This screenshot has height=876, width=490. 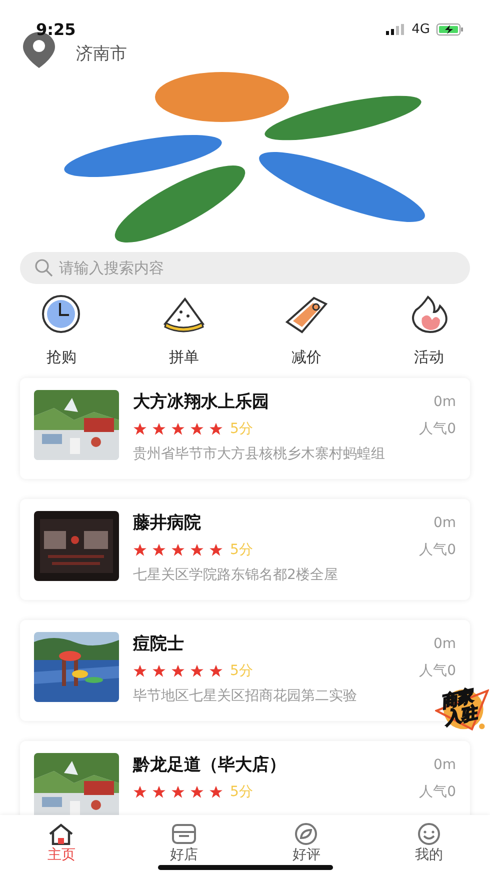 I want to click on category-button: 活动, so click(x=429, y=330).